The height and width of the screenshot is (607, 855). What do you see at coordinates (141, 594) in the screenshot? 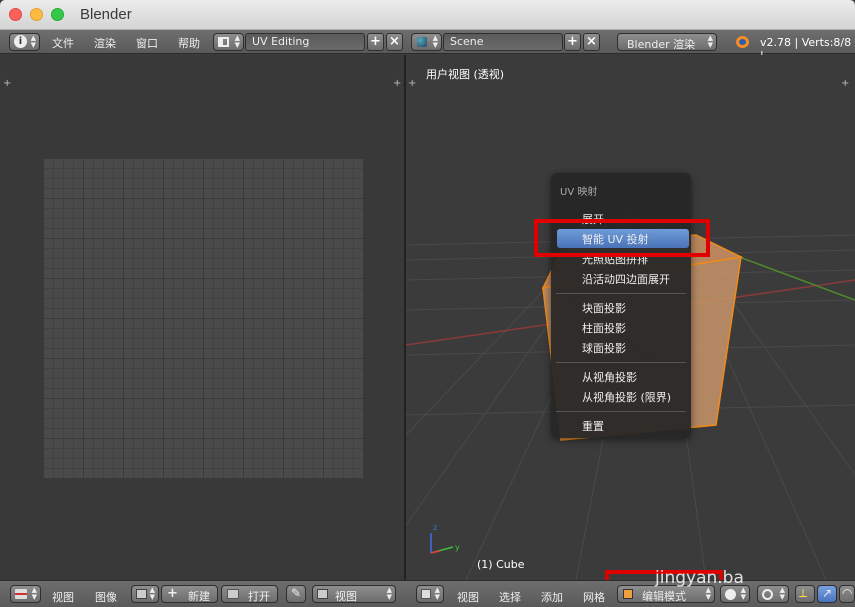
I see `image-icon` at bounding box center [141, 594].